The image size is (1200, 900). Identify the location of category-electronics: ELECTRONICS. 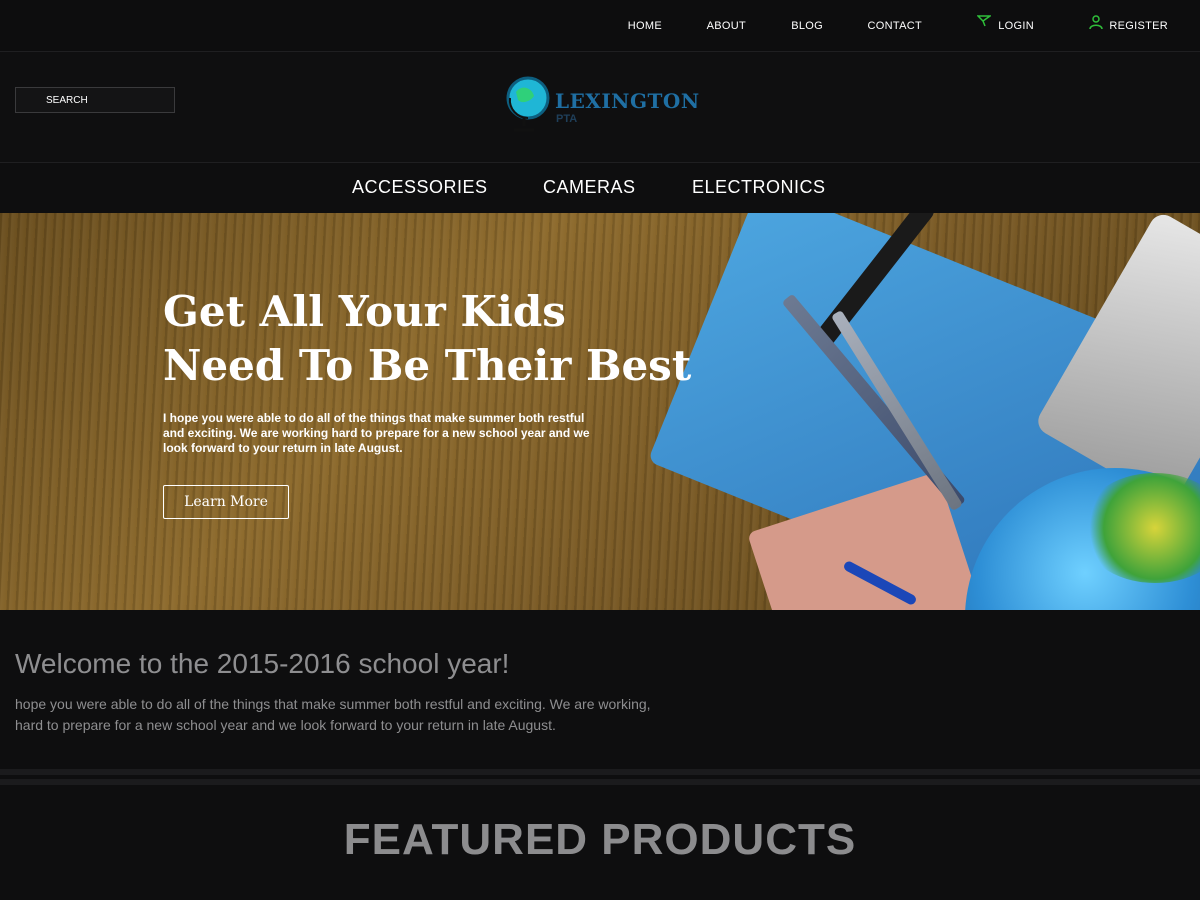
(759, 187).